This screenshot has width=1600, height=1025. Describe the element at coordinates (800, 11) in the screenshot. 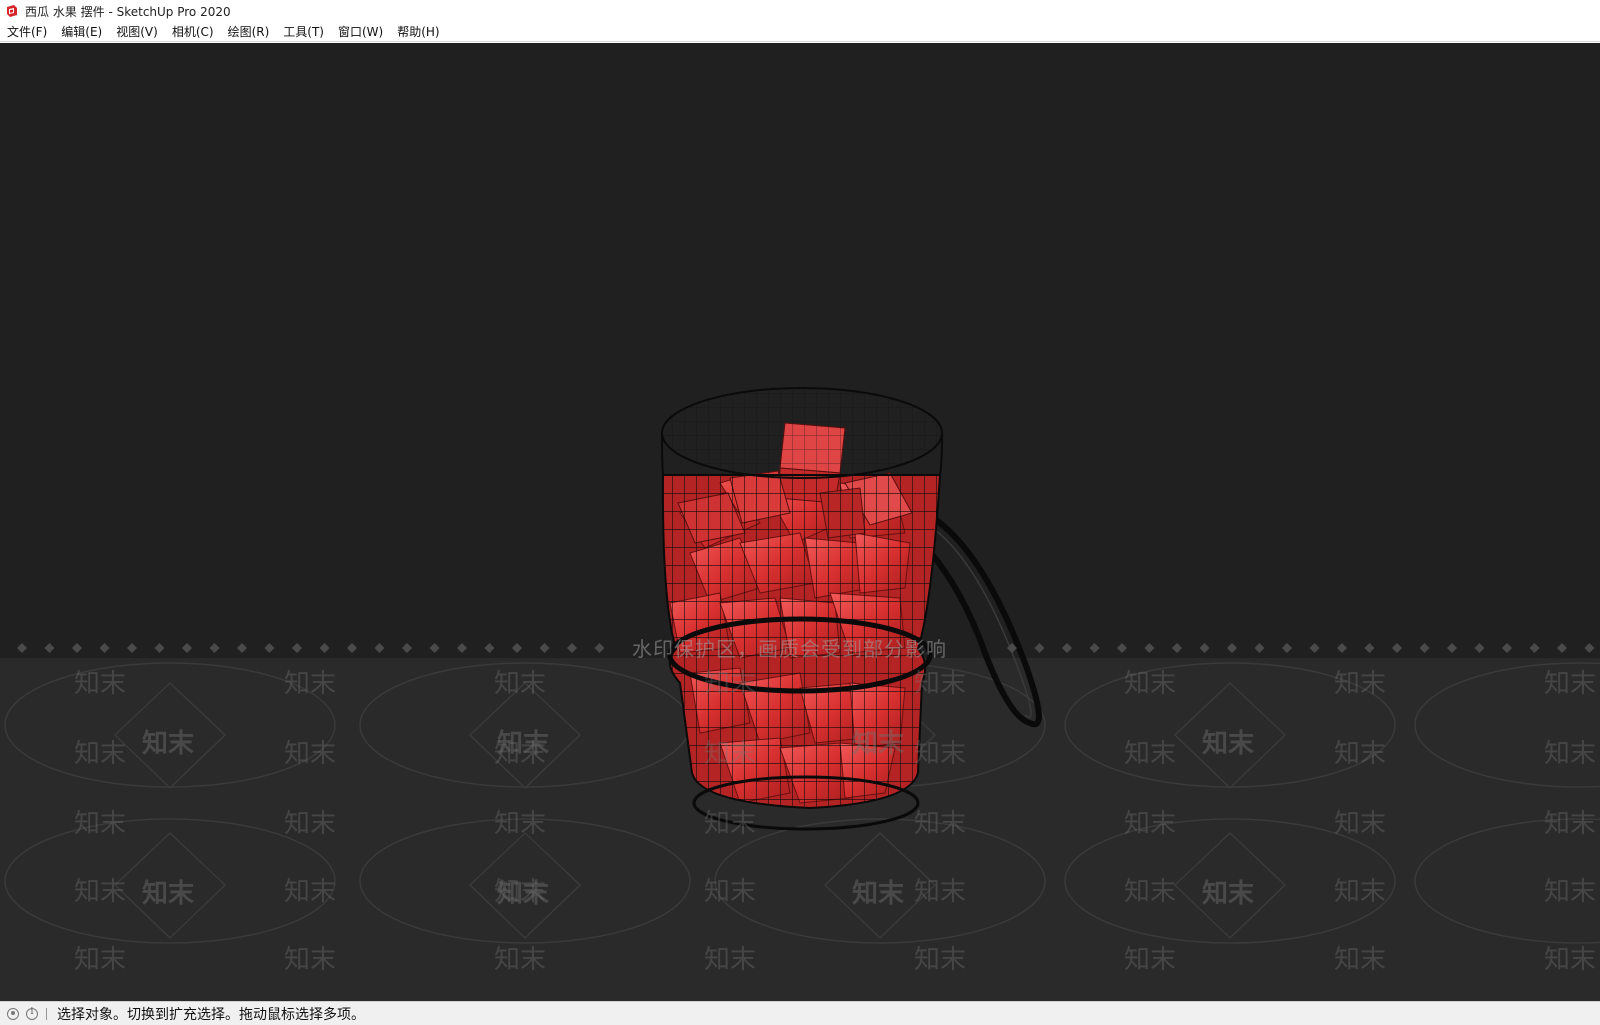

I see `title-bar: 西瓜 水果 摆件 - SketchUp Pro 2020` at that location.